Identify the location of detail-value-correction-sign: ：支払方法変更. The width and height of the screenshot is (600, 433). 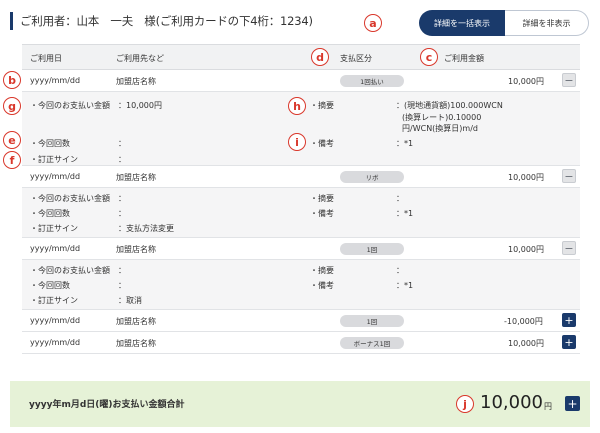
(146, 228).